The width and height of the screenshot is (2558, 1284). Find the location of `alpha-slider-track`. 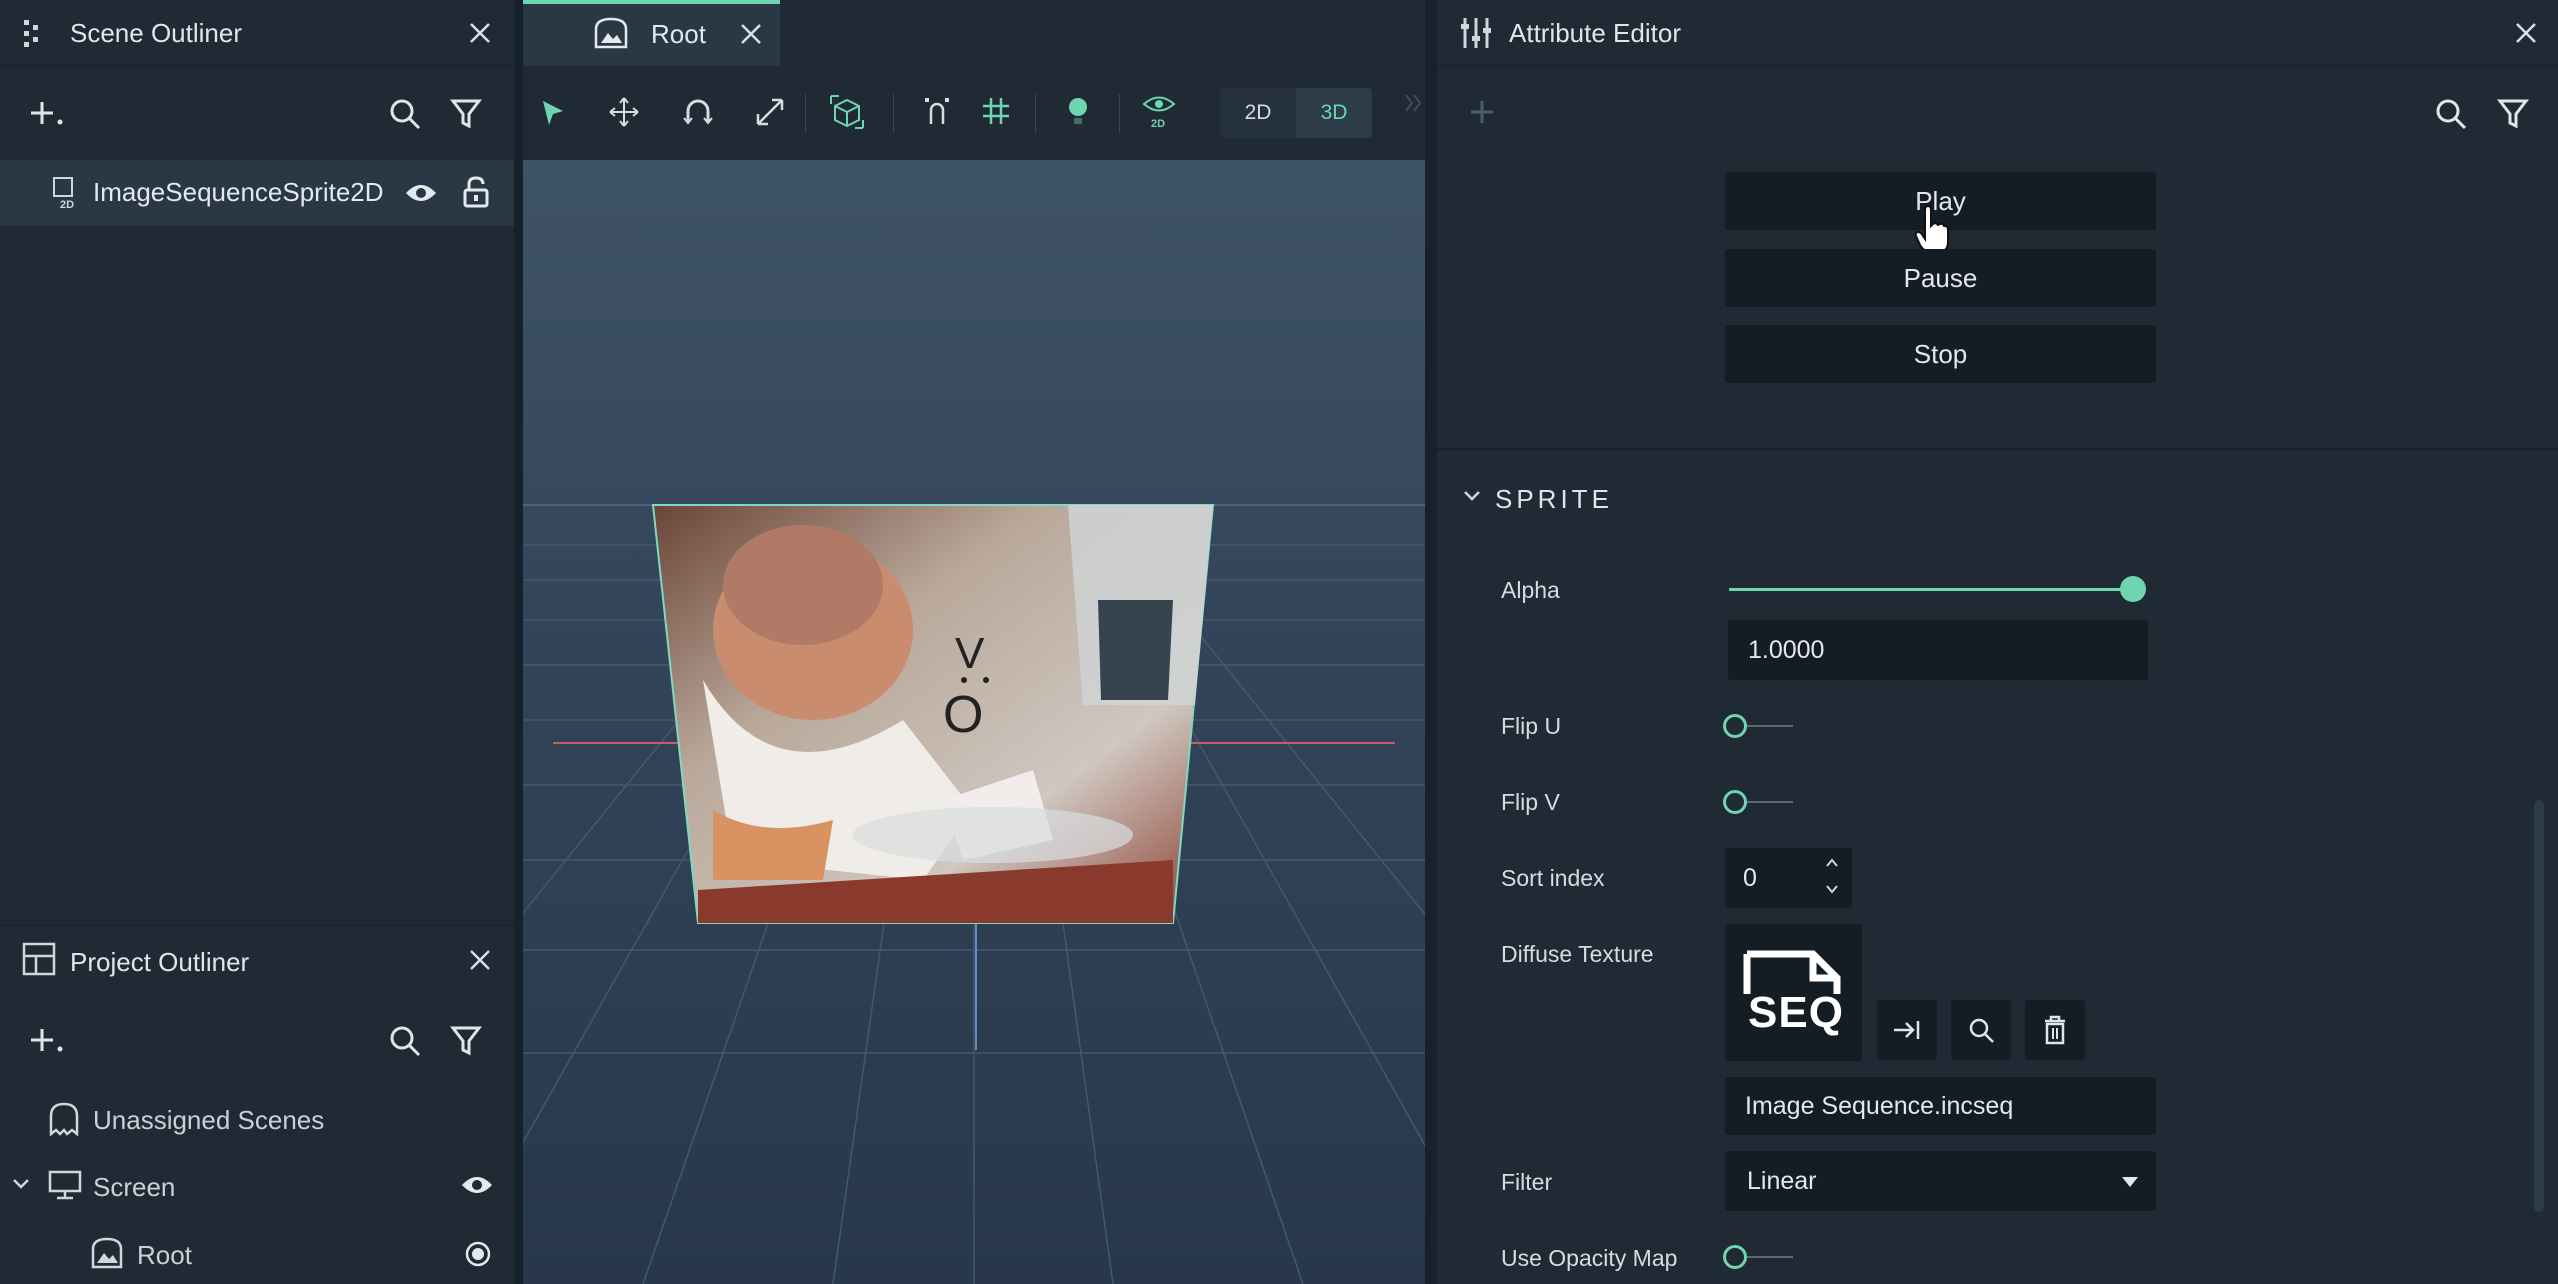

alpha-slider-track is located at coordinates (1931, 589).